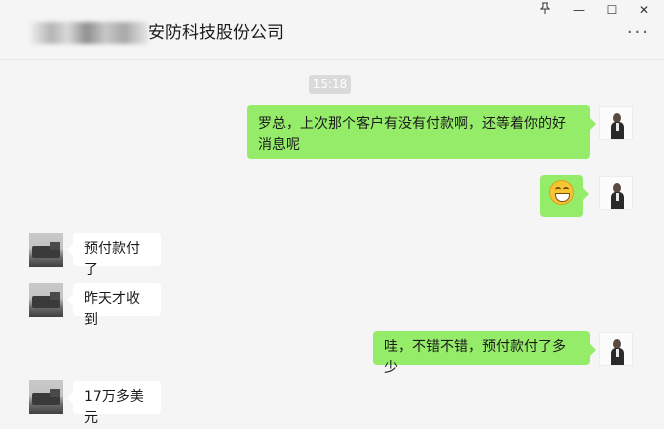 The height and width of the screenshot is (429, 664). What do you see at coordinates (114, 407) in the screenshot?
I see `message-text: 17万多美元` at bounding box center [114, 407].